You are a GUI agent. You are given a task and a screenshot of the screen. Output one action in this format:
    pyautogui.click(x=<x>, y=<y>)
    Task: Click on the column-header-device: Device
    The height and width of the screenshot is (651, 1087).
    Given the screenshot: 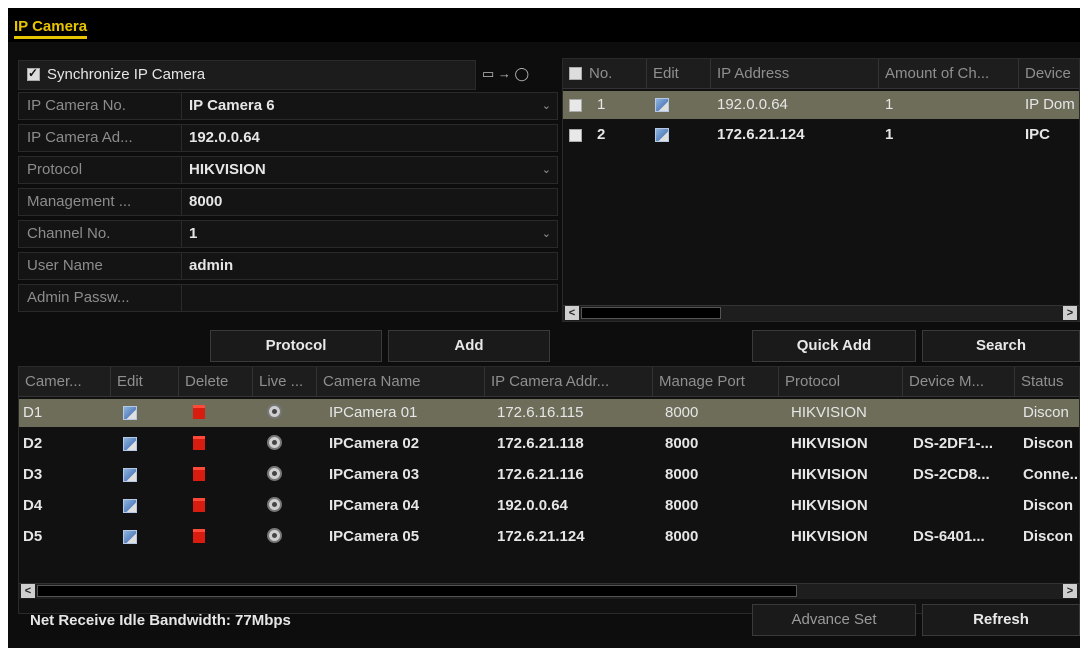 What is the action you would take?
    pyautogui.click(x=1049, y=74)
    